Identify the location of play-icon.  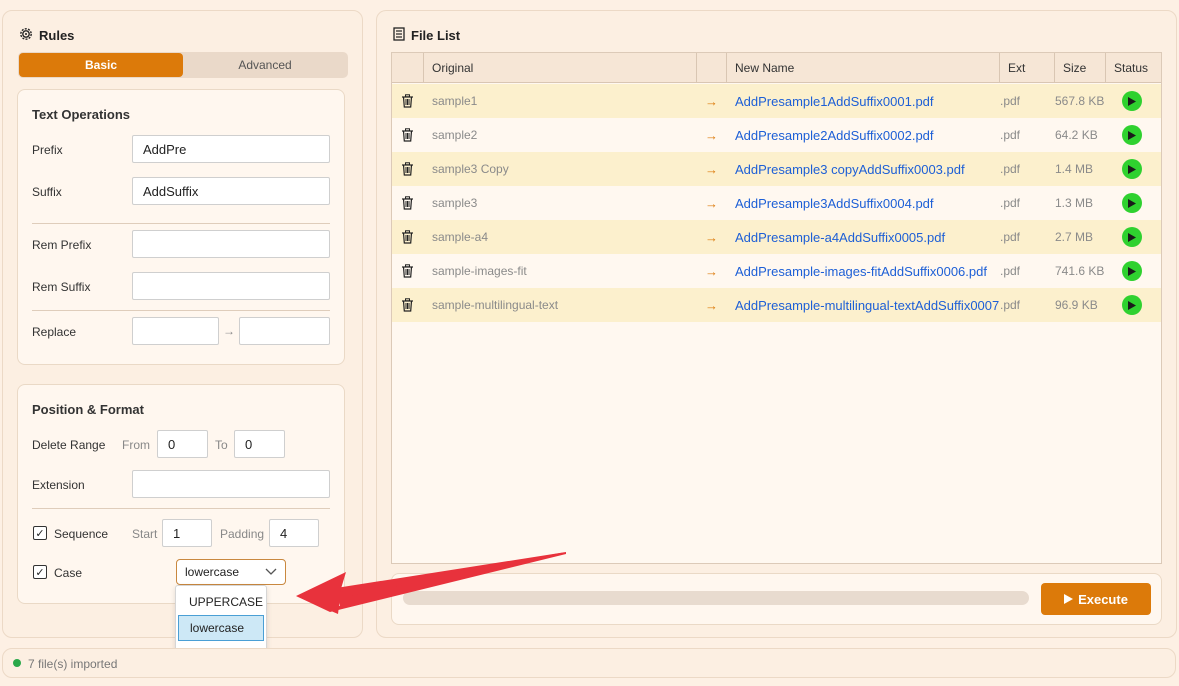
(1069, 599).